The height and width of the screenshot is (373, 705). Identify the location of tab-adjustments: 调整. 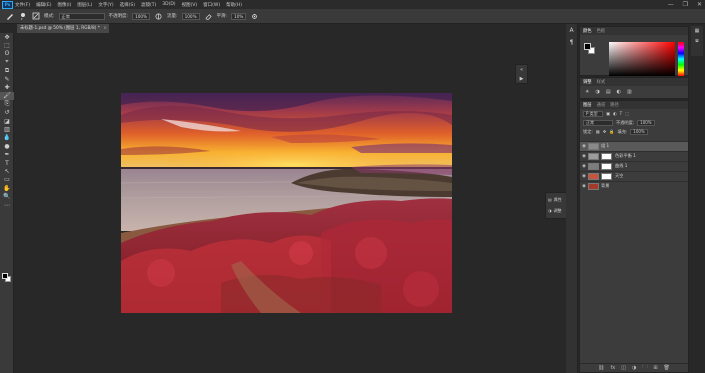
(587, 82).